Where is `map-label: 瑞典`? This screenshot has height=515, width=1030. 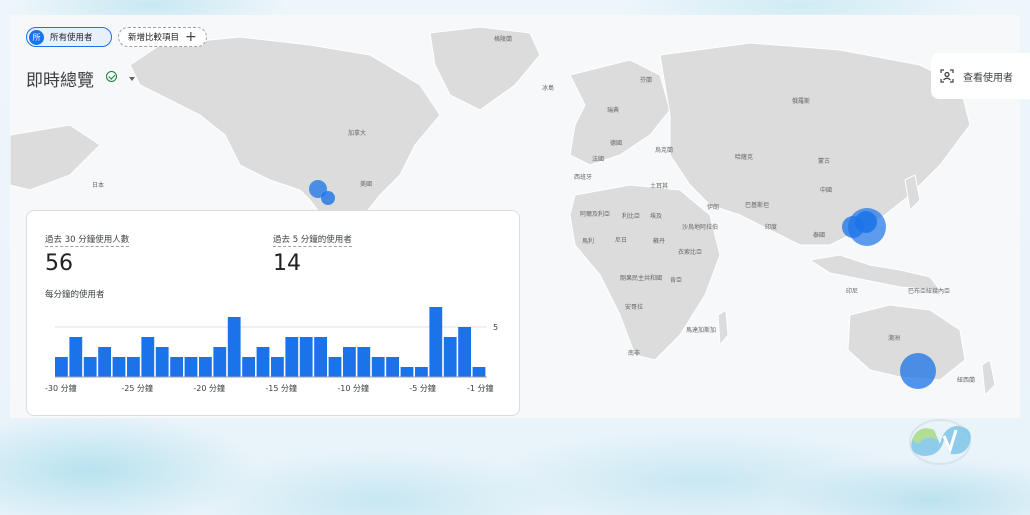
map-label: 瑞典 is located at coordinates (613, 110).